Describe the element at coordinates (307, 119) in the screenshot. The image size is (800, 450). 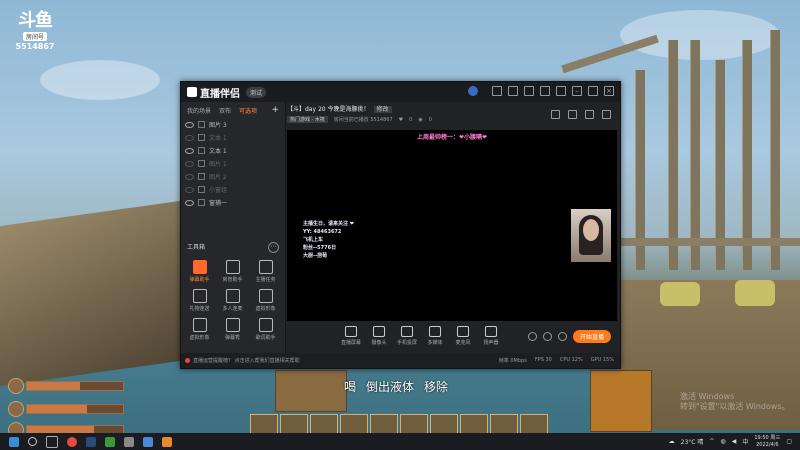
I see `category-tag: 热门游戏 · 木筏` at that location.